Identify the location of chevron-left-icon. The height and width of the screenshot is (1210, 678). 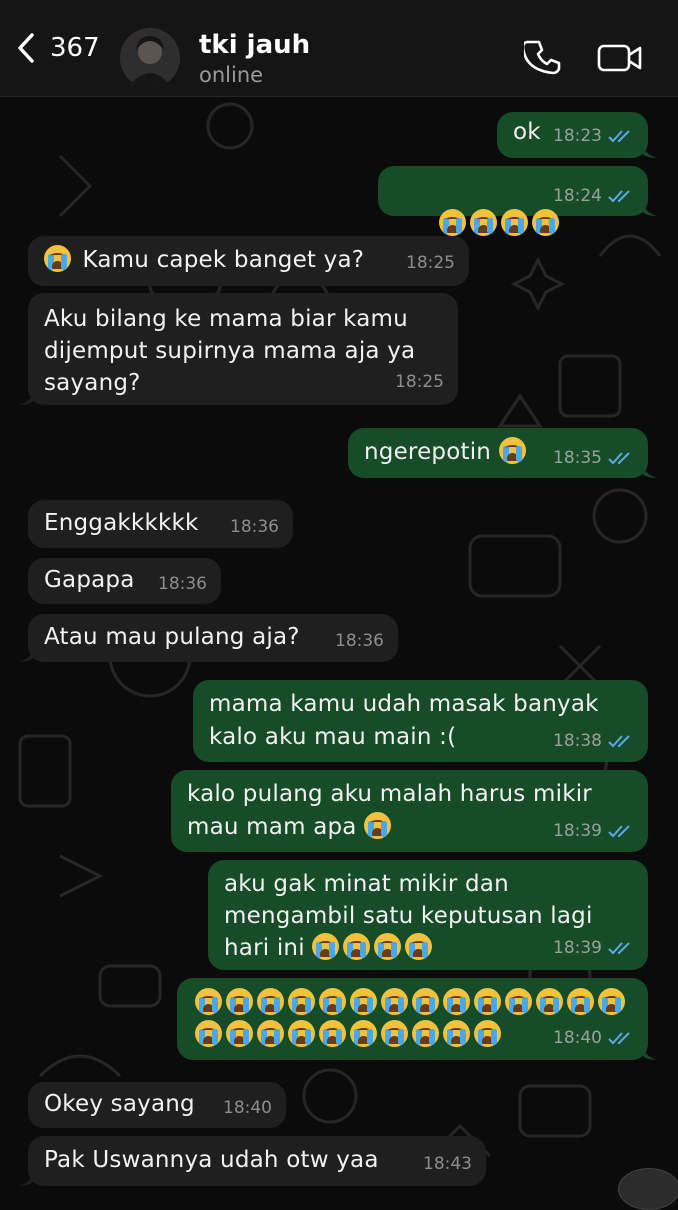
(26, 48).